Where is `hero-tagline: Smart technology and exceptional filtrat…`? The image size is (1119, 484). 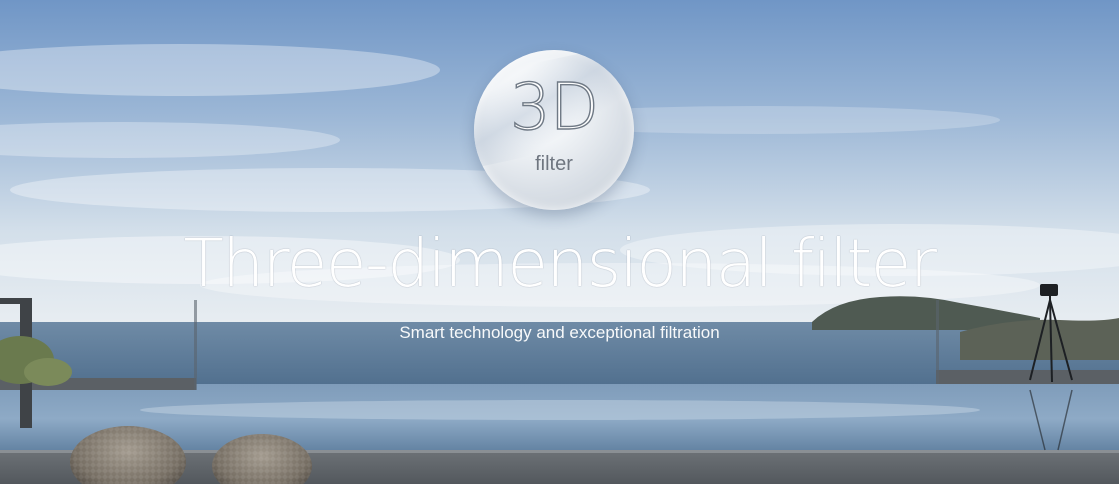 hero-tagline: Smart technology and exceptional filtrat… is located at coordinates (559, 332).